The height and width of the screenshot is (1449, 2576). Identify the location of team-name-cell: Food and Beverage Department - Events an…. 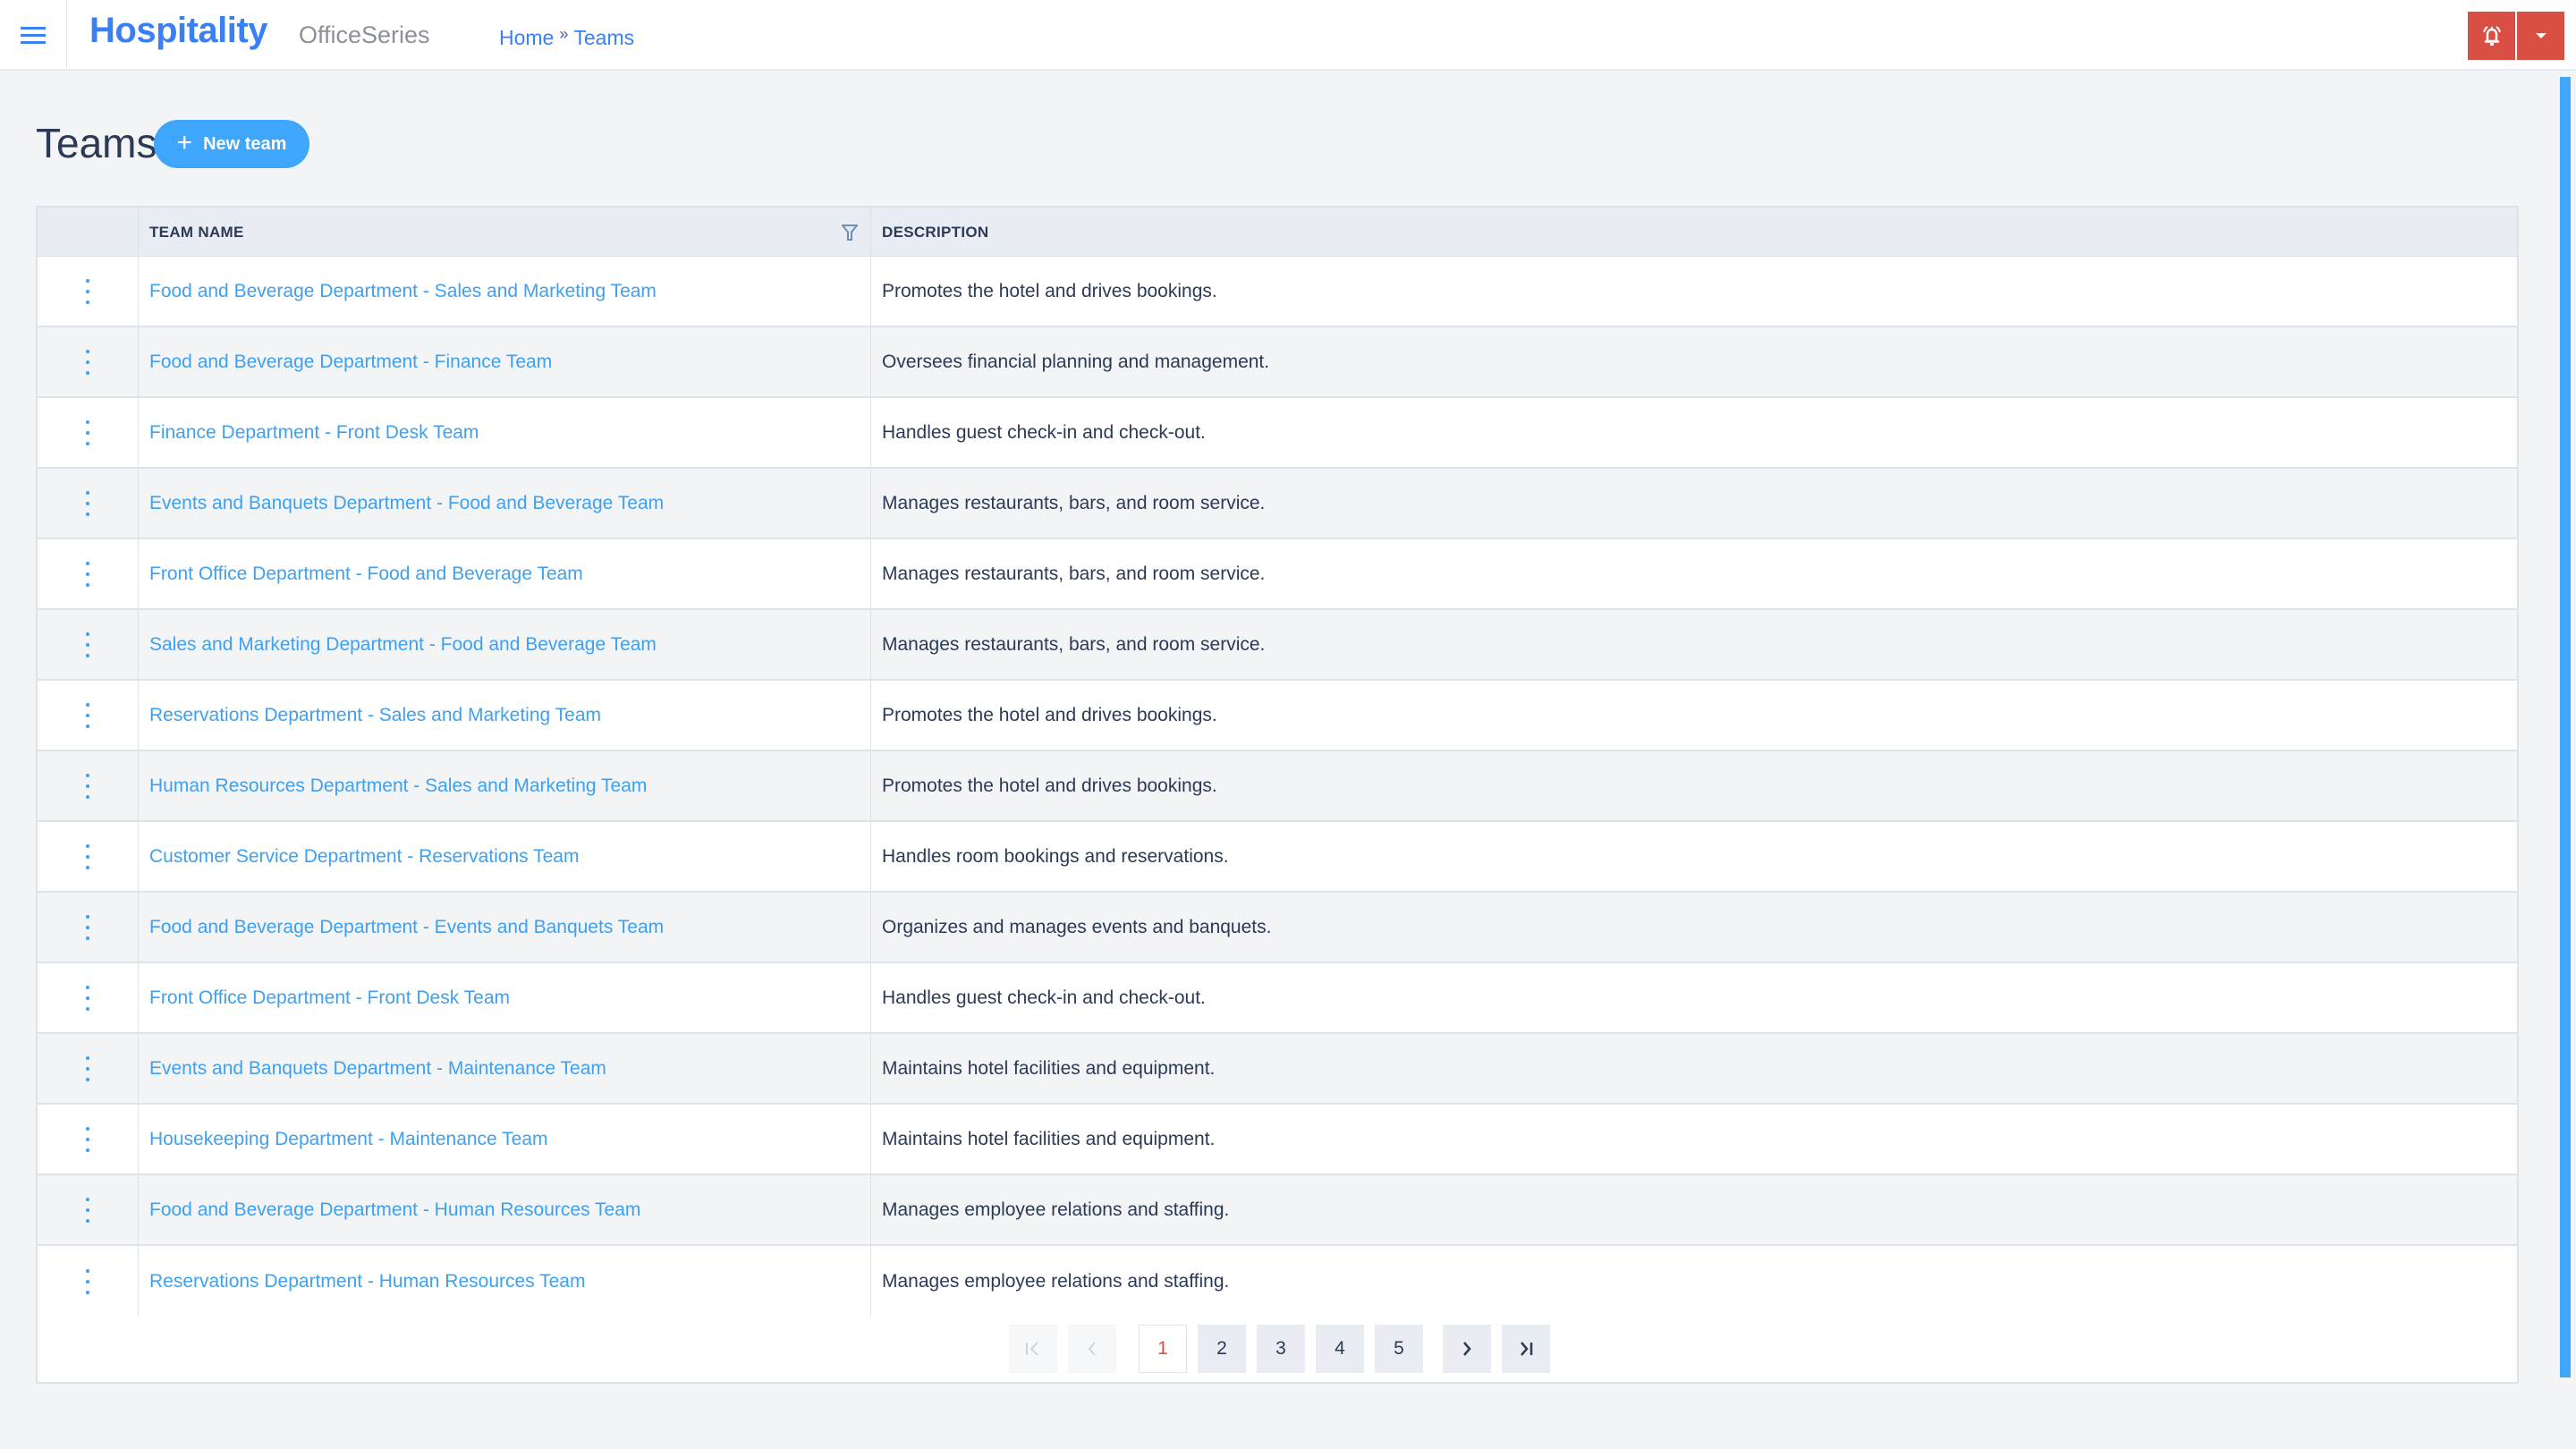
(505, 927).